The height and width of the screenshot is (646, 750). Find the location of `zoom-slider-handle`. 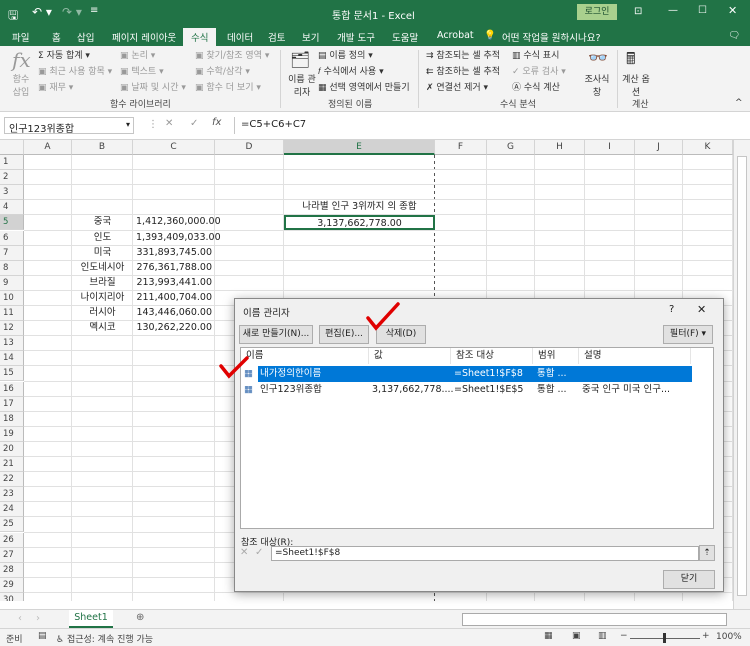

zoom-slider-handle is located at coordinates (664, 638).